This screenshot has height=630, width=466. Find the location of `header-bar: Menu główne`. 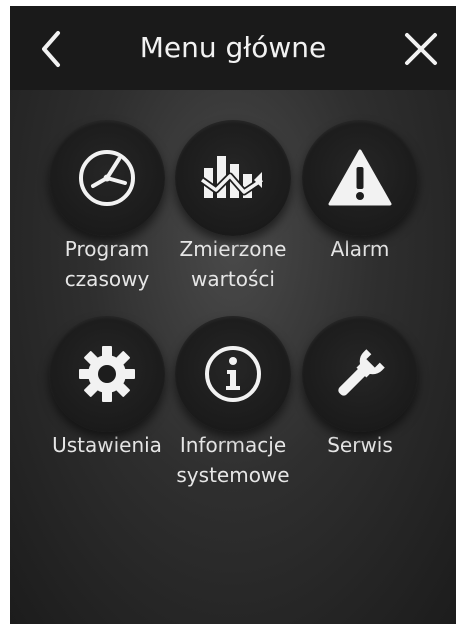

header-bar: Menu główne is located at coordinates (233, 48).